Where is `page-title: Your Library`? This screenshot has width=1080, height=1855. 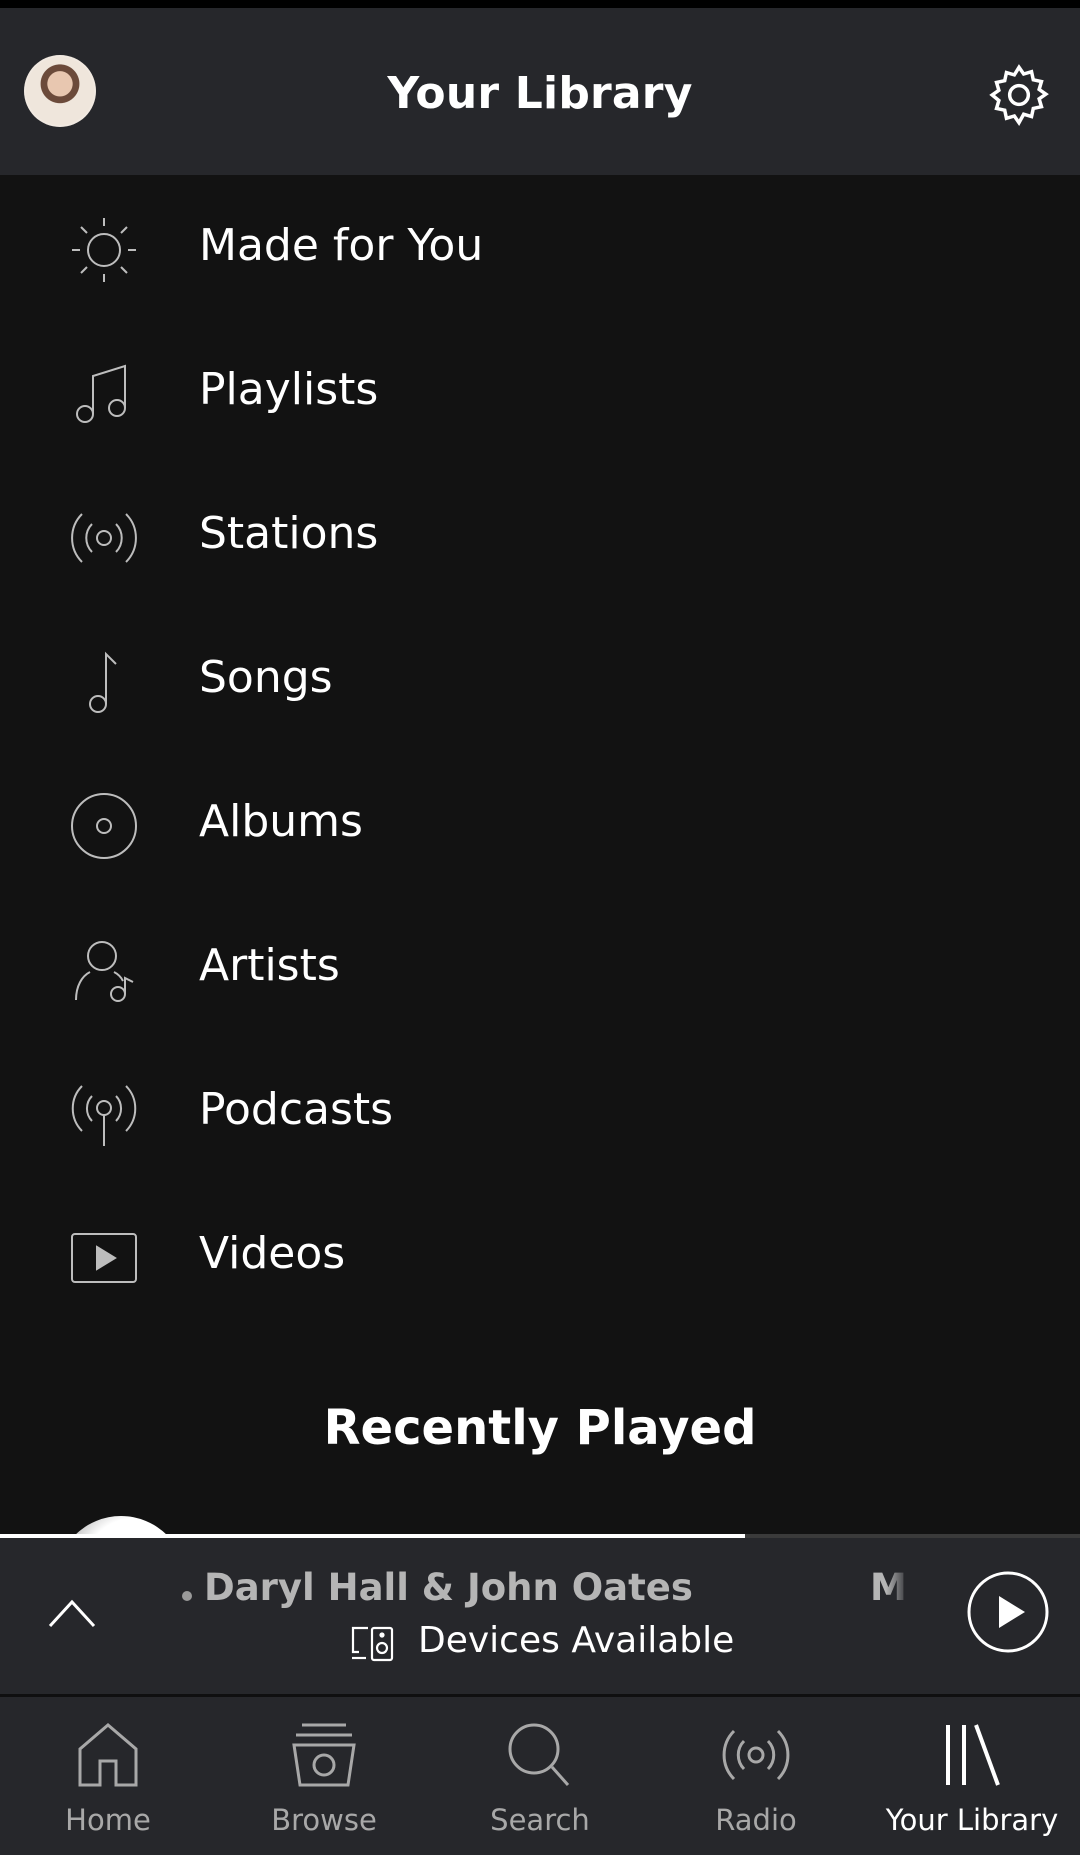 page-title: Your Library is located at coordinates (540, 93).